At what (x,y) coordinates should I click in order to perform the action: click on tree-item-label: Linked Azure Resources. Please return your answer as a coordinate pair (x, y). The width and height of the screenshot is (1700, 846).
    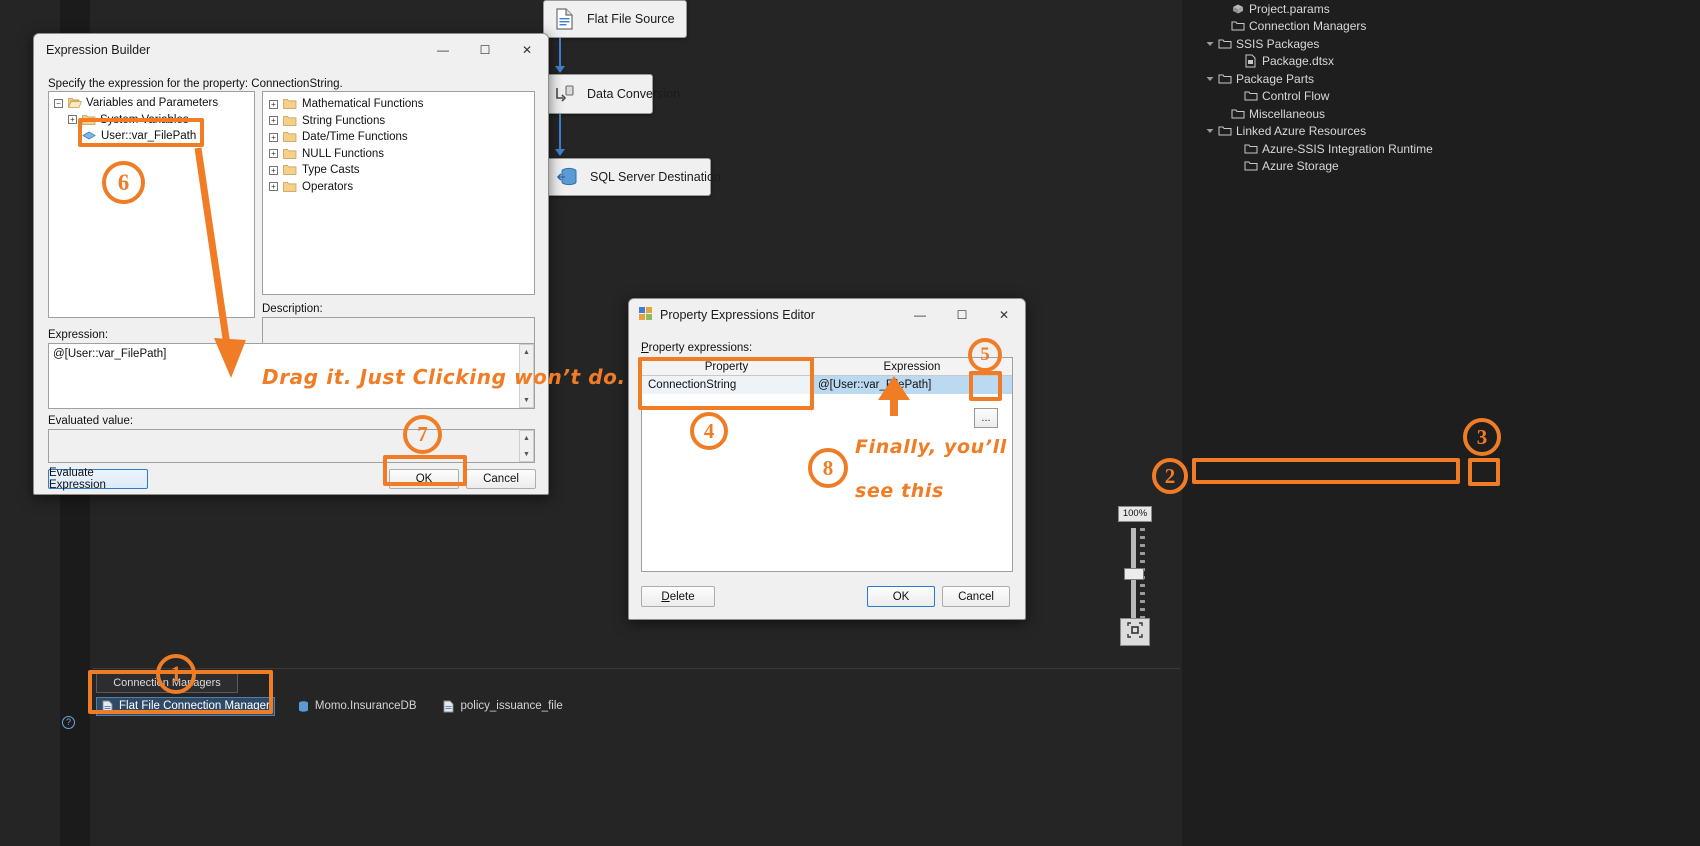
    Looking at the image, I should click on (1301, 131).